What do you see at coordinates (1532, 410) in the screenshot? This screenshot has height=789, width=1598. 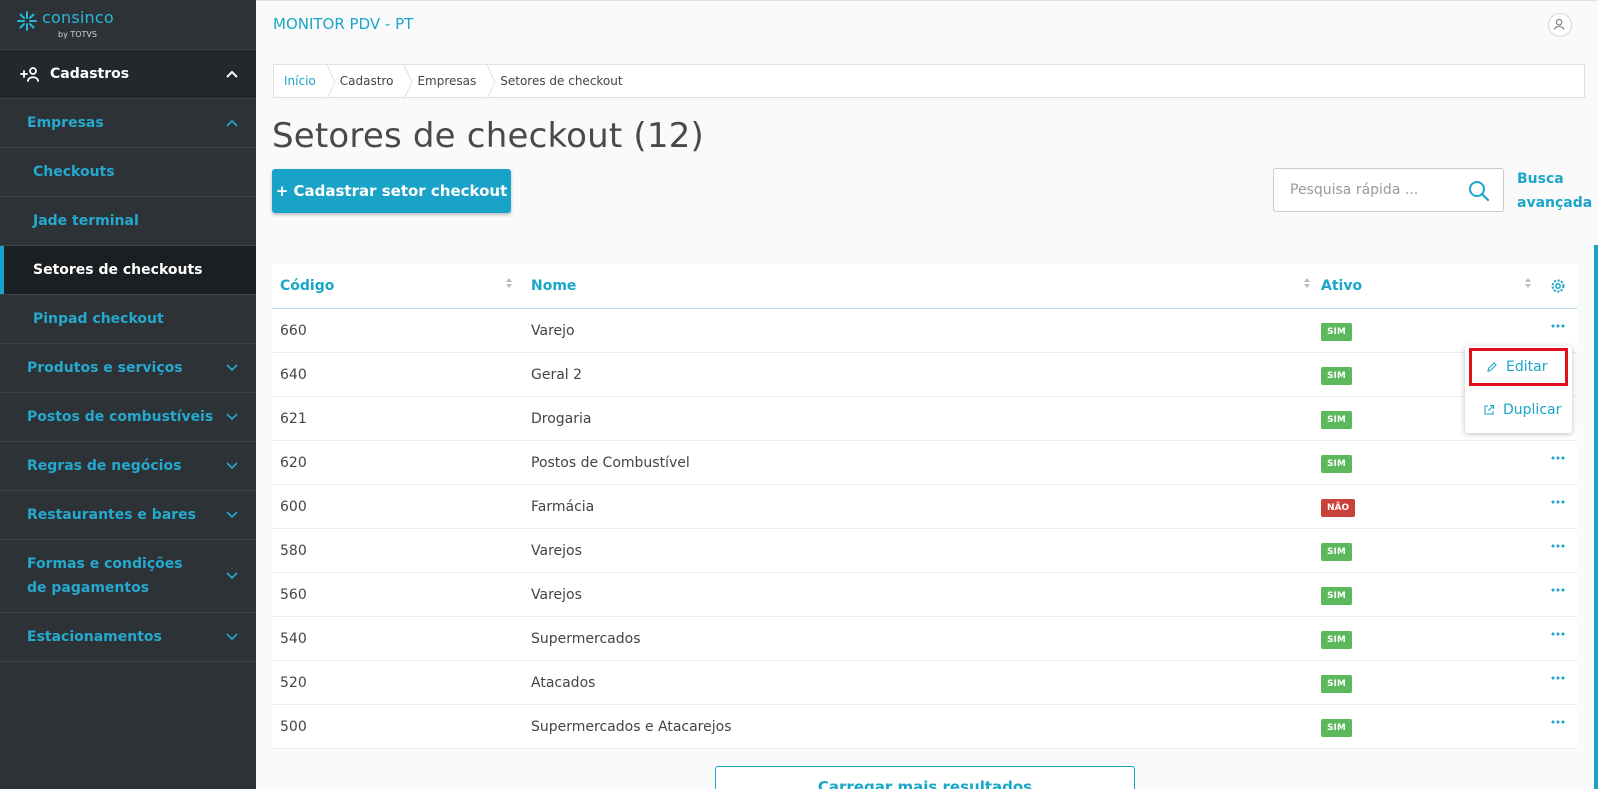 I see `duplicate-label: Duplicar` at bounding box center [1532, 410].